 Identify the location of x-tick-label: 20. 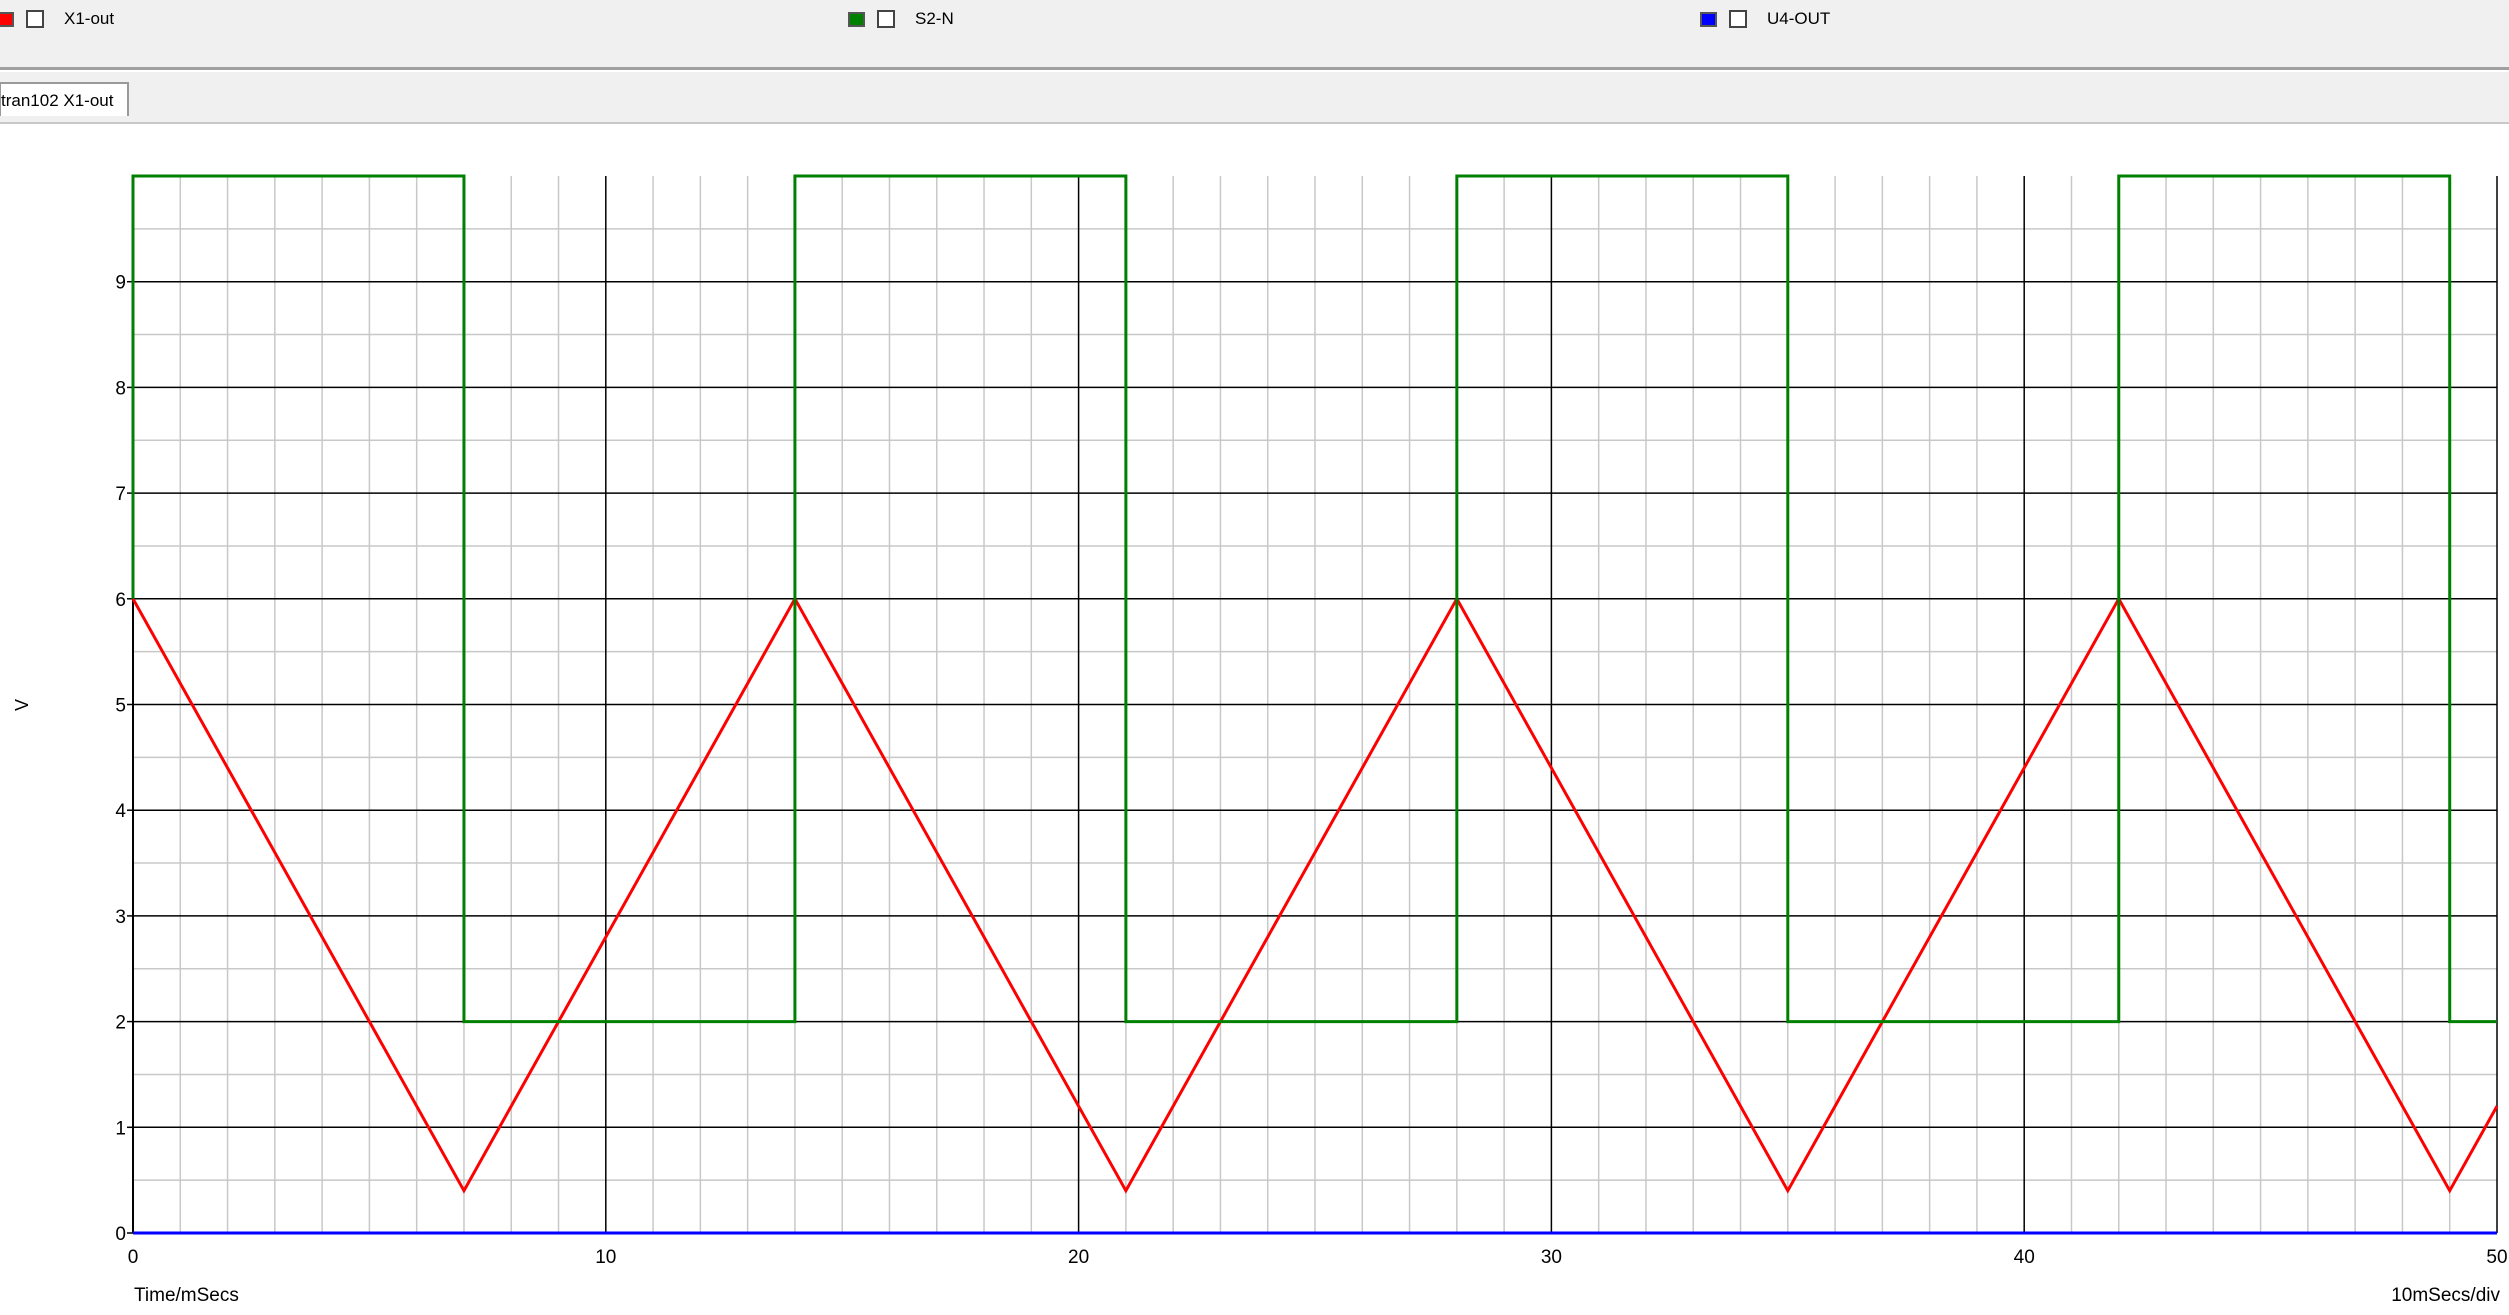
(1078, 1257).